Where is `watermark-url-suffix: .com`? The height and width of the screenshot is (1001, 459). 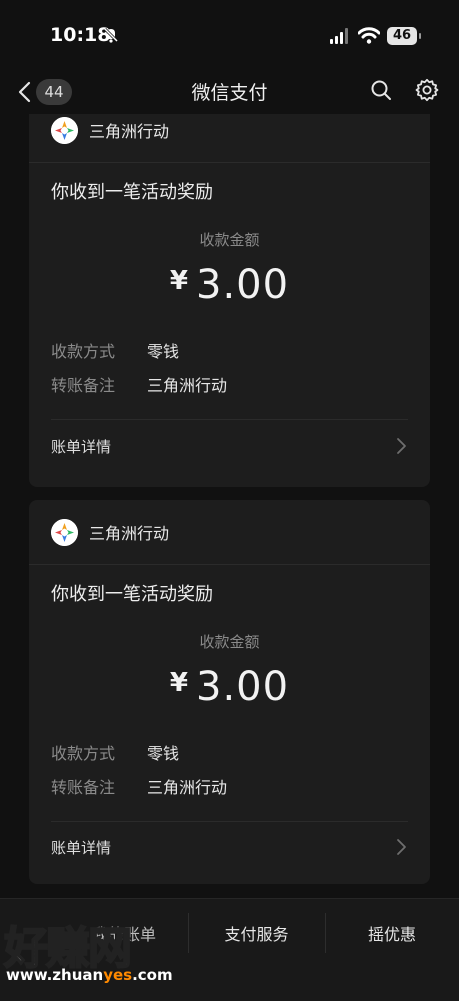 watermark-url-suffix: .com is located at coordinates (152, 975).